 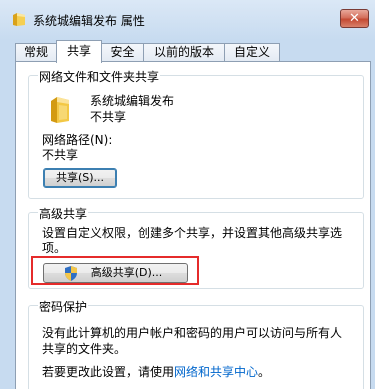 What do you see at coordinates (89, 21) in the screenshot?
I see `window-title: 系统城编辑发布 属性` at bounding box center [89, 21].